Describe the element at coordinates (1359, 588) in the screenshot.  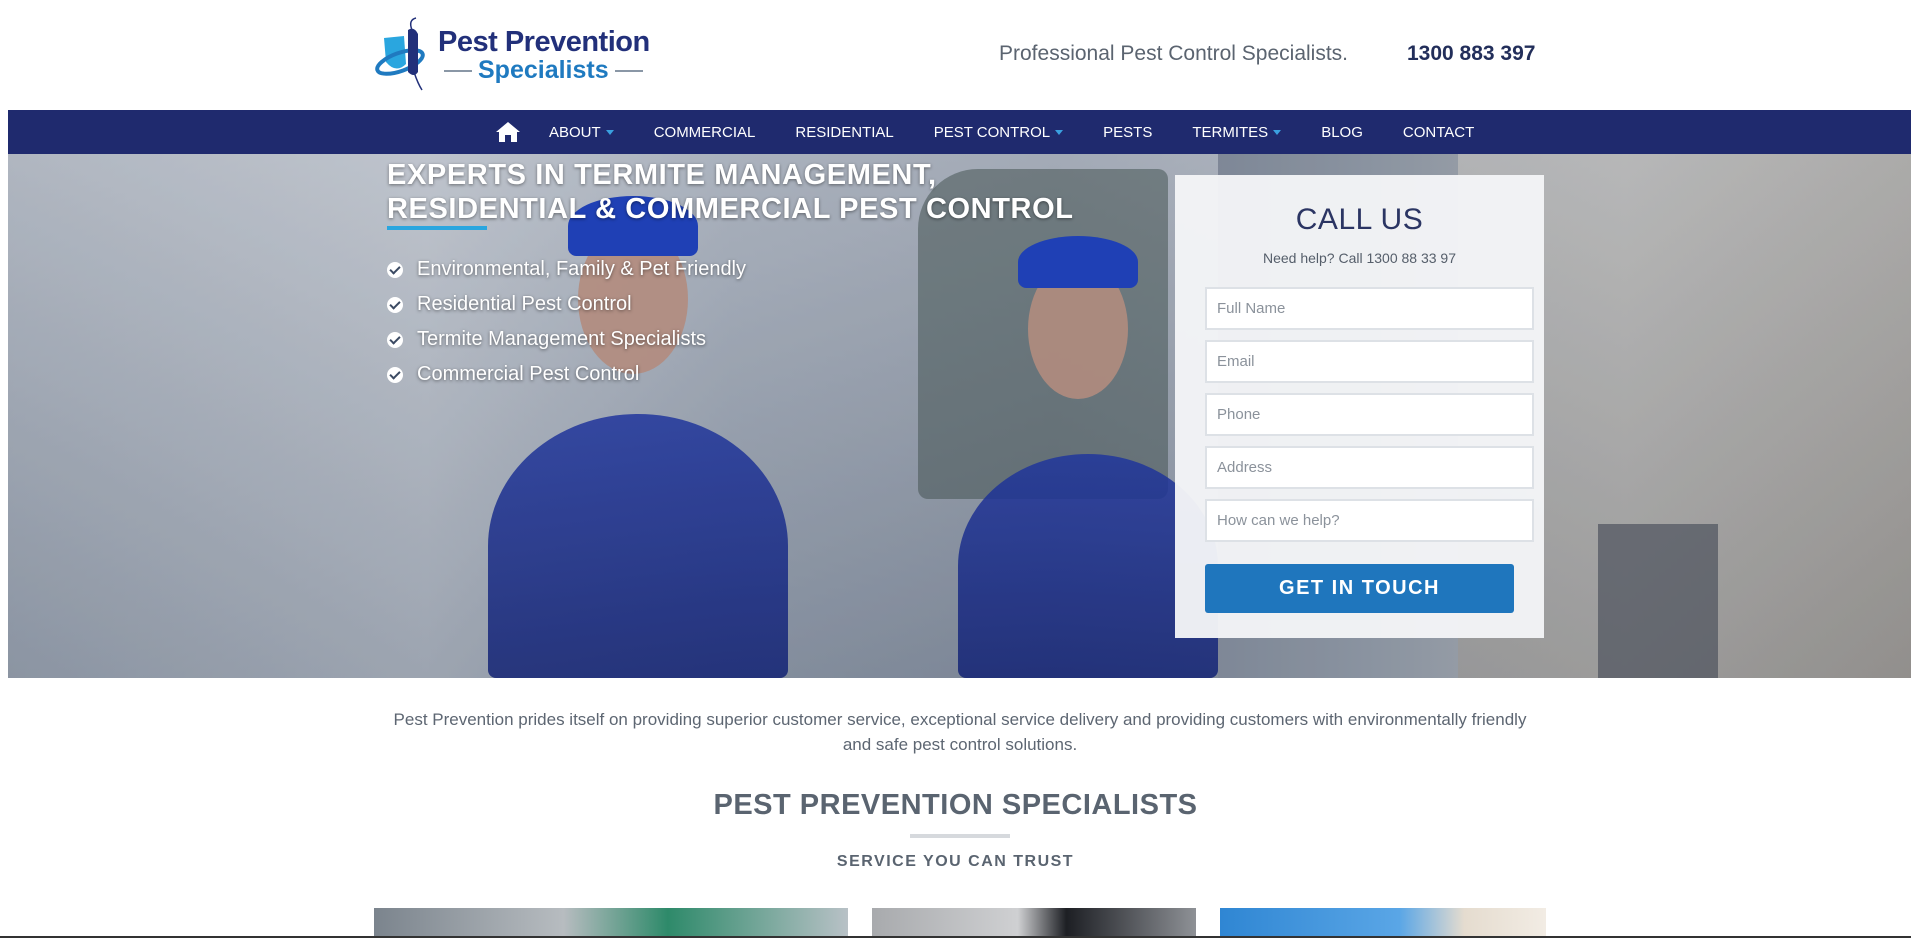
I see `get-in-touch-button: GET IN TOUCH` at that location.